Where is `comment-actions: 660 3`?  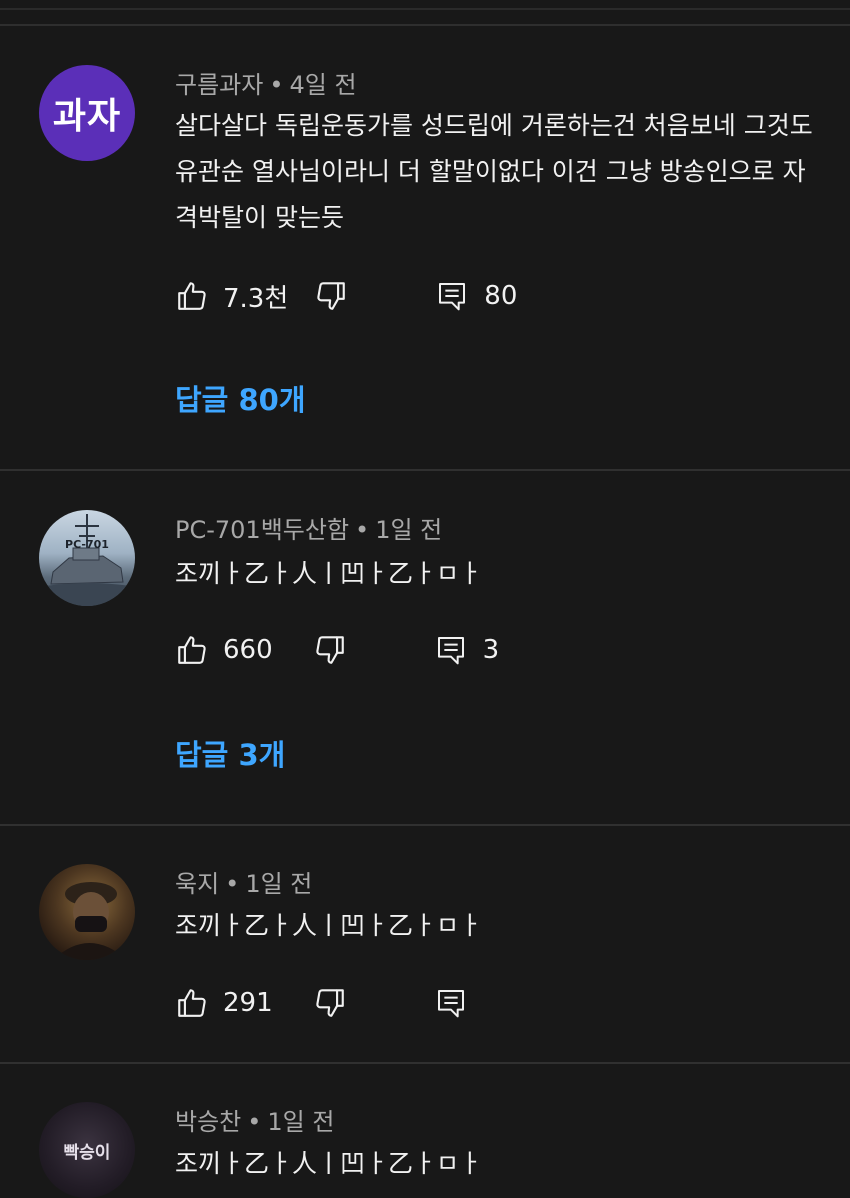 comment-actions: 660 3 is located at coordinates (337, 650).